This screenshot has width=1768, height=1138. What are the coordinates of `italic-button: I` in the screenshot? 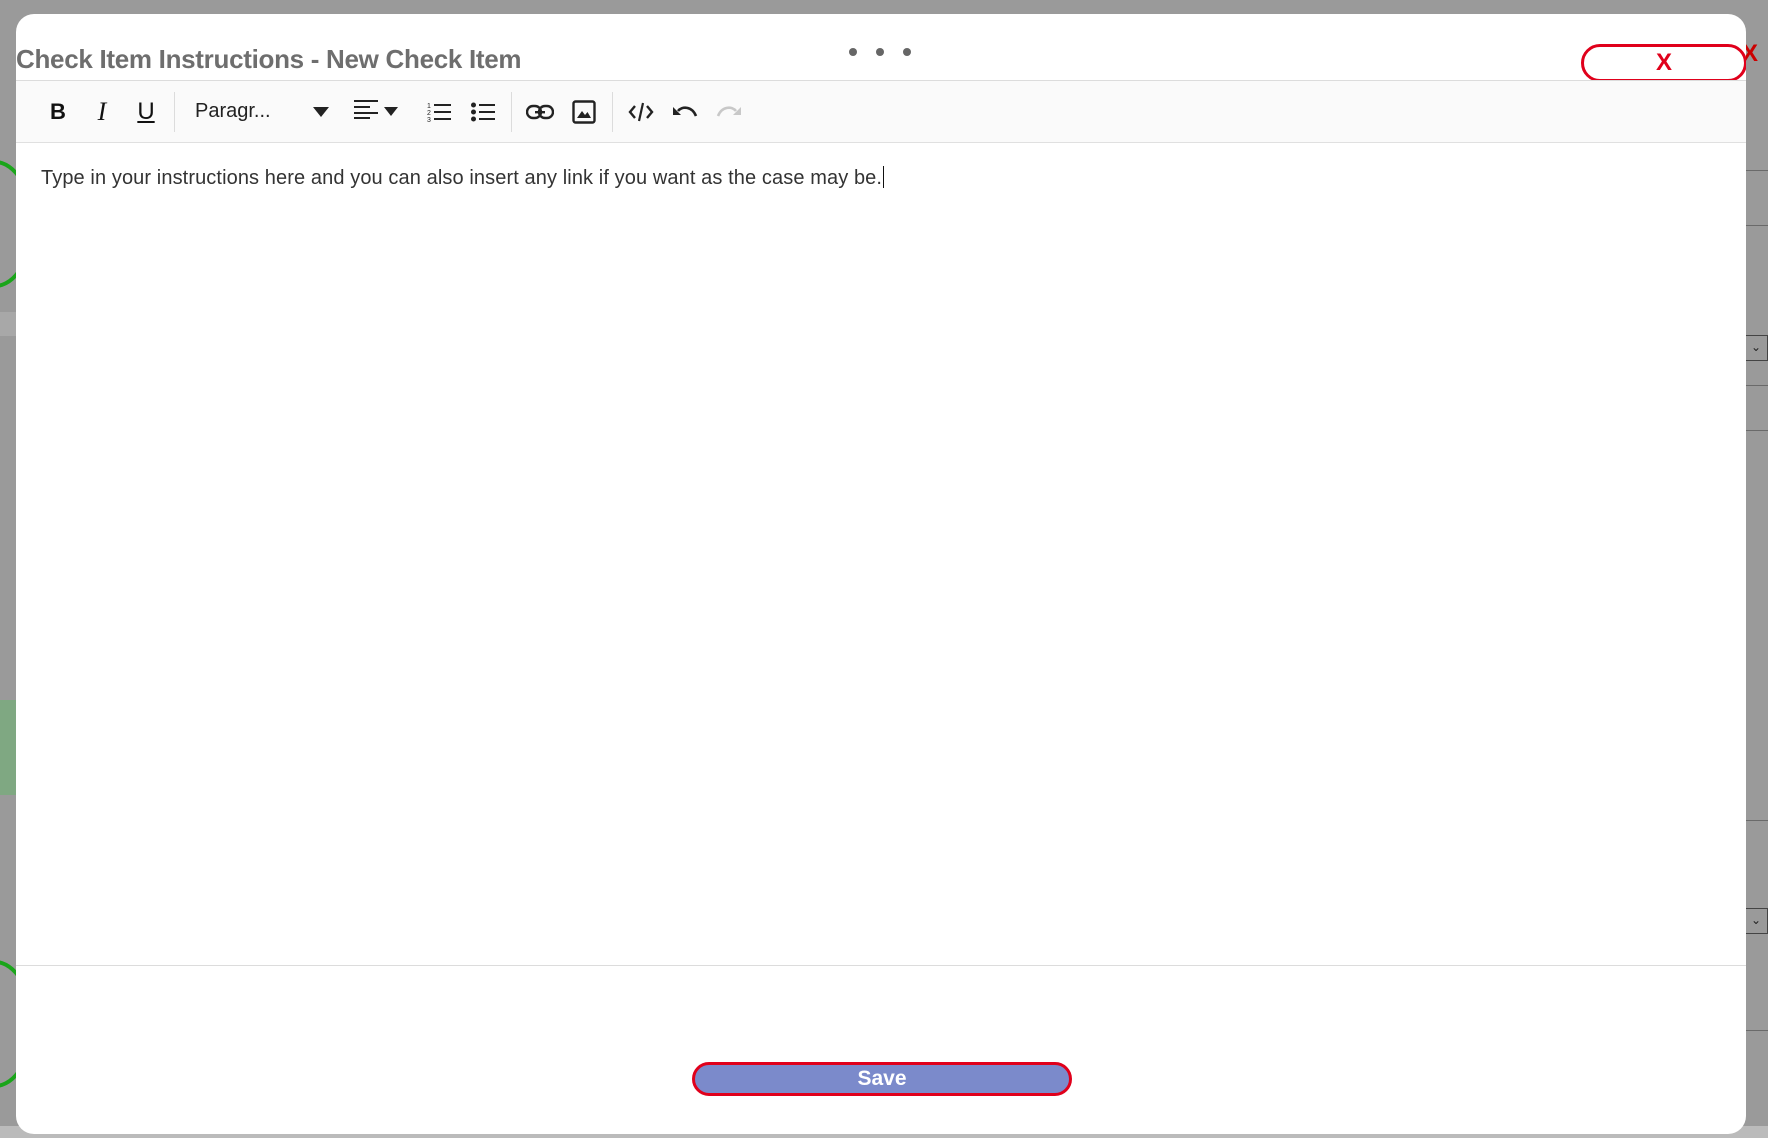 It's located at (102, 112).